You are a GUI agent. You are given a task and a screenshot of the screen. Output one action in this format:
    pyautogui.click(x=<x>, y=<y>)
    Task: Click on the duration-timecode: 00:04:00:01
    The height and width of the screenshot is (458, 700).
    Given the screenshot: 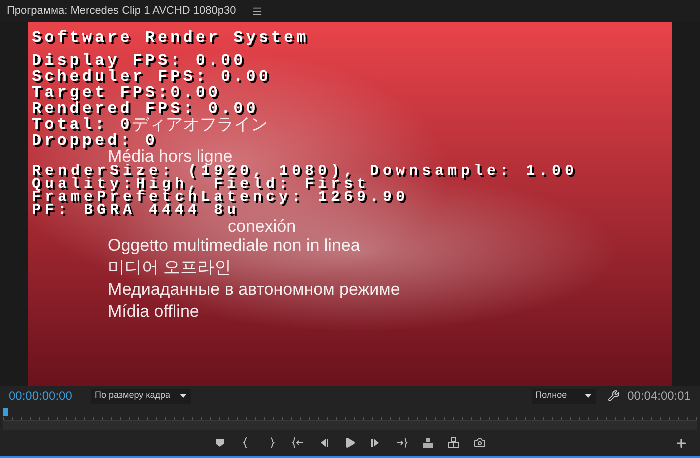 What is the action you would take?
    pyautogui.click(x=659, y=396)
    